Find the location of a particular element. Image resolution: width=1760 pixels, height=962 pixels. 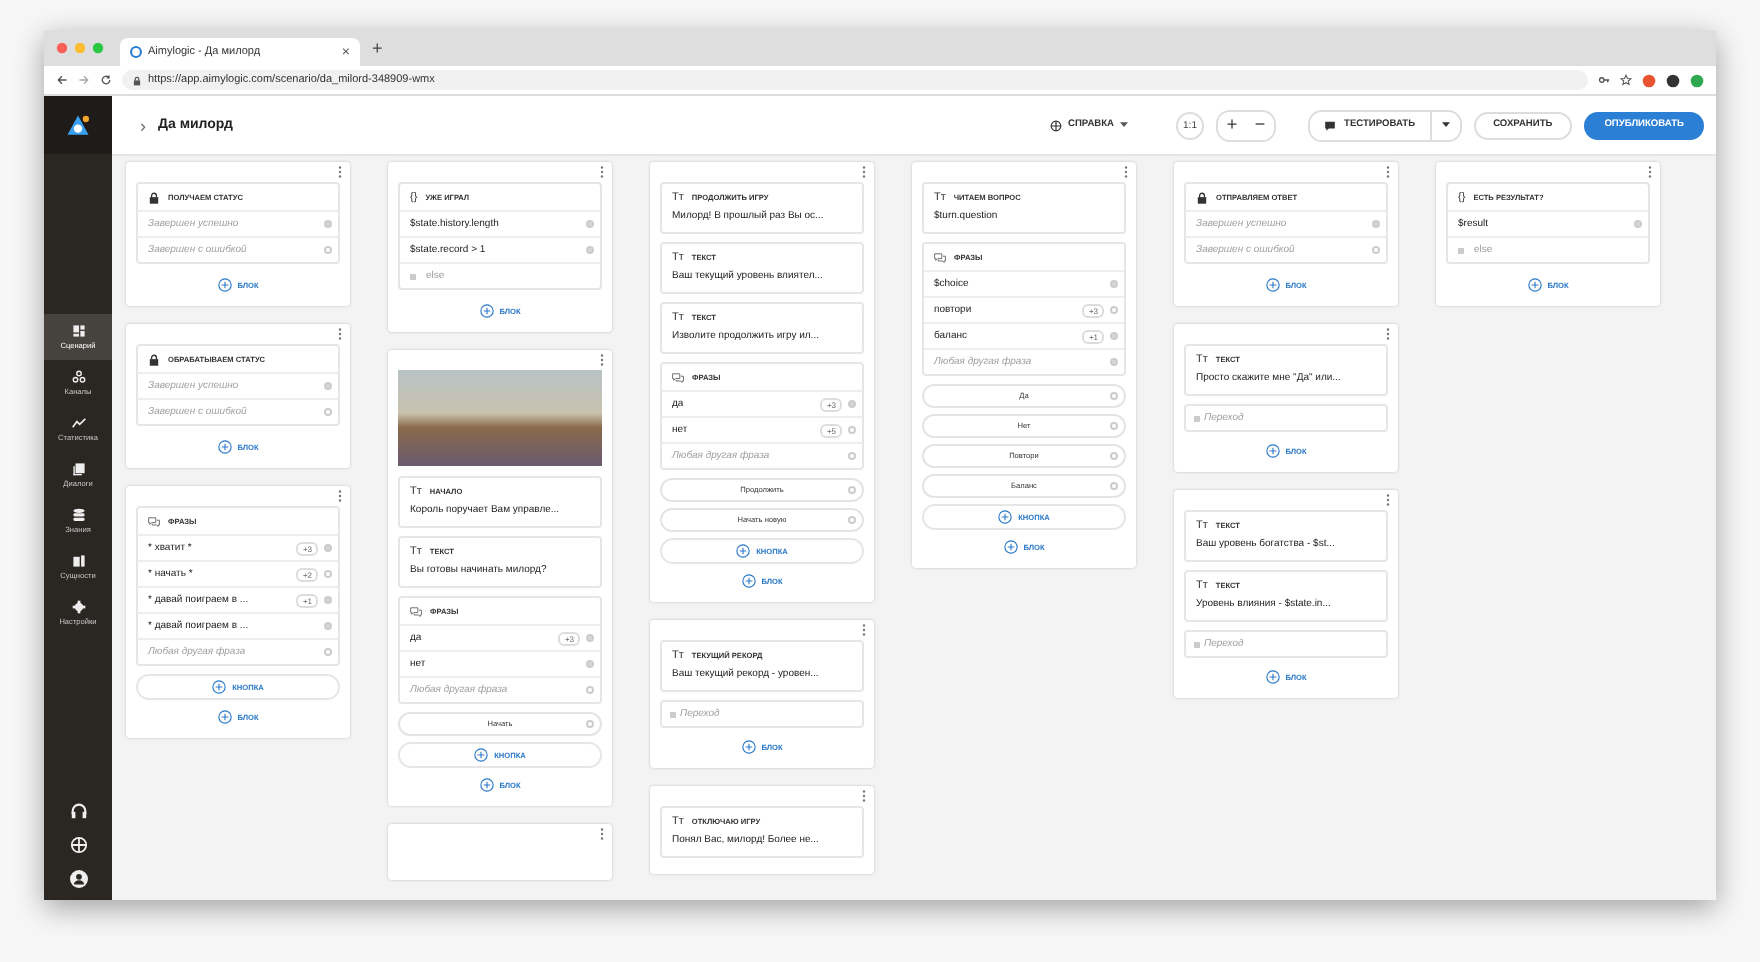

new-tab-button: + is located at coordinates (377, 48).